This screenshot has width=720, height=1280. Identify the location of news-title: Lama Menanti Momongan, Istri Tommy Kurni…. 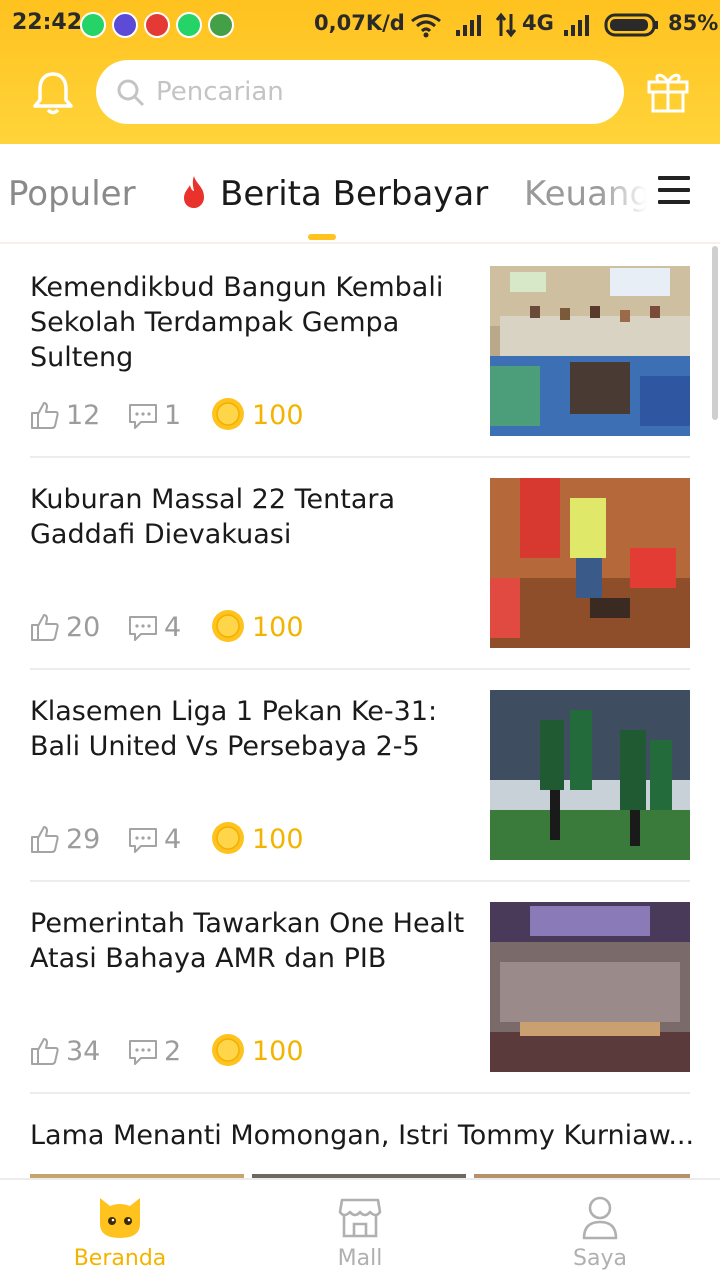
(362, 1135).